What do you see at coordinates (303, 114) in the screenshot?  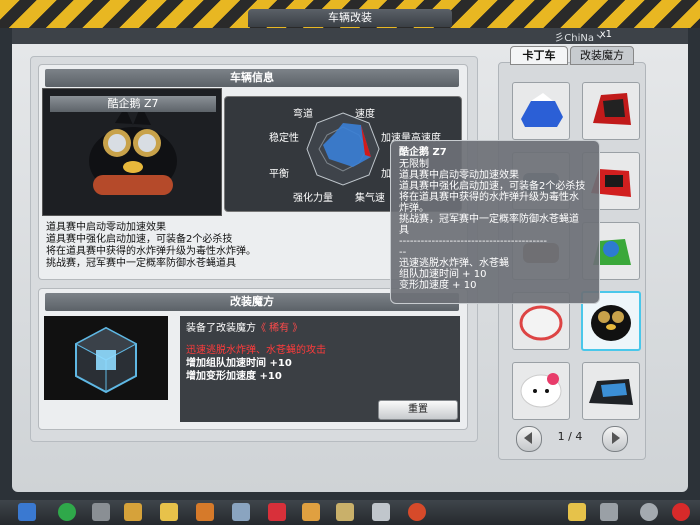 I see `radar-label-corner: 弯道` at bounding box center [303, 114].